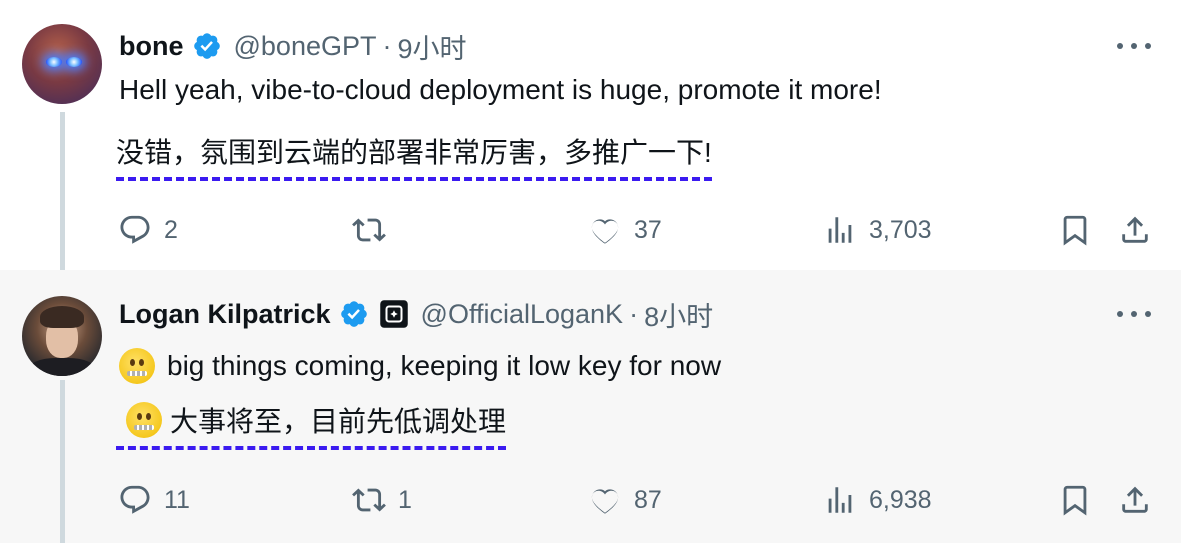 The image size is (1181, 543). What do you see at coordinates (648, 229) in the screenshot?
I see `like-count: 37` at bounding box center [648, 229].